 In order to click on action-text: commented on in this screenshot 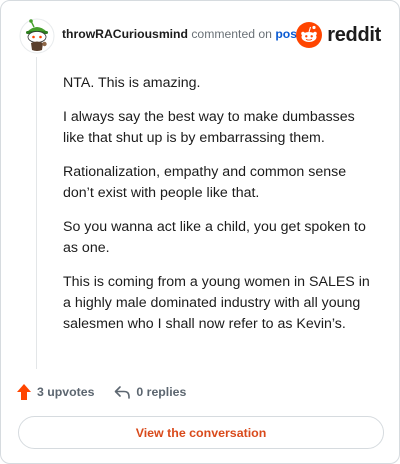, I will do `click(231, 34)`.